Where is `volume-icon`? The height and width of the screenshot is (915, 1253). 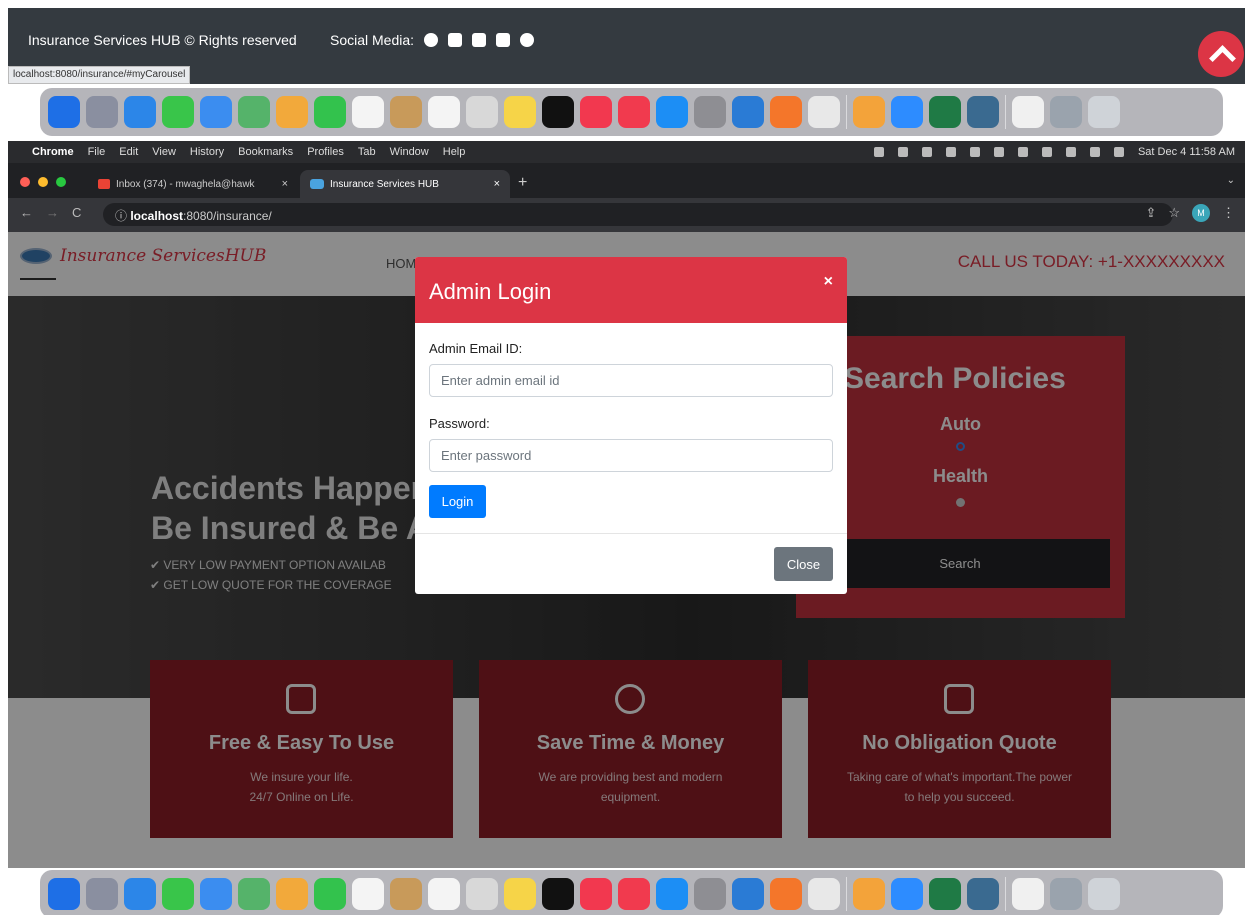 volume-icon is located at coordinates (974, 152).